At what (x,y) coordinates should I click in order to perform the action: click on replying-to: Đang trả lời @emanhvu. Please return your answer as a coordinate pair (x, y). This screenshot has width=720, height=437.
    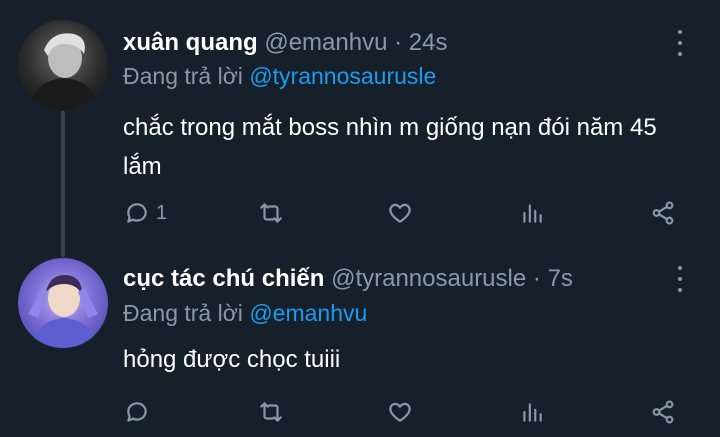
    Looking at the image, I should click on (245, 313).